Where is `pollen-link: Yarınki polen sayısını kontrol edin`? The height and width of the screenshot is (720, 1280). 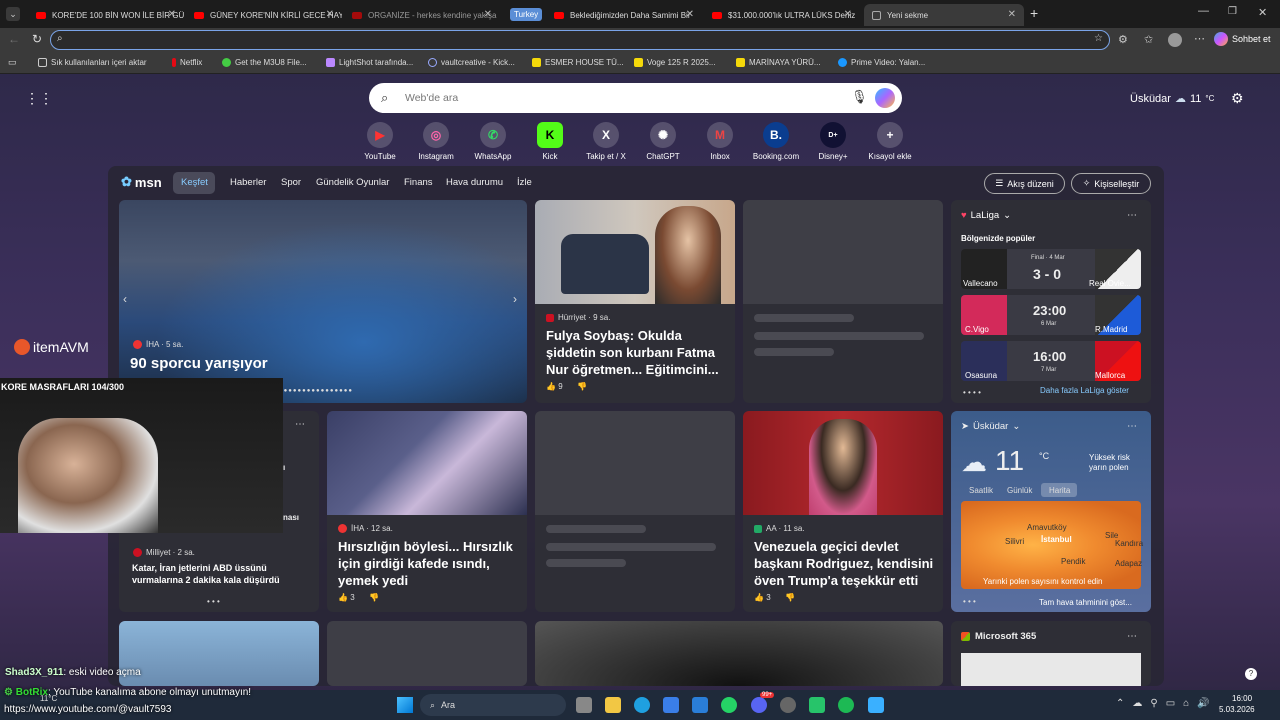
pollen-link: Yarınki polen sayısını kontrol edin is located at coordinates (1042, 581).